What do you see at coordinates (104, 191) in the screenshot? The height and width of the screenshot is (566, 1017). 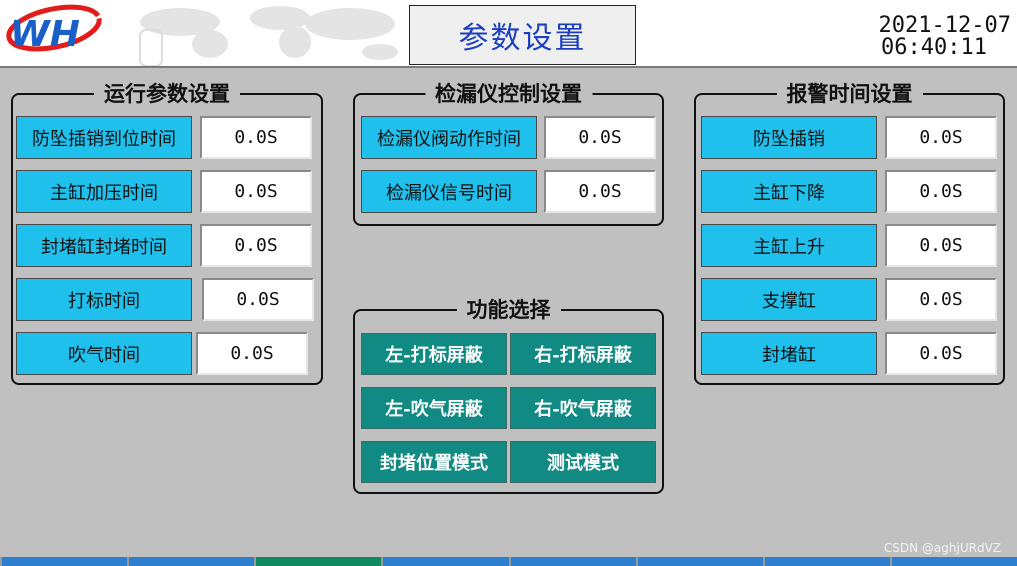 I see `run-label-main-pressure-time: 主缸加压时间` at bounding box center [104, 191].